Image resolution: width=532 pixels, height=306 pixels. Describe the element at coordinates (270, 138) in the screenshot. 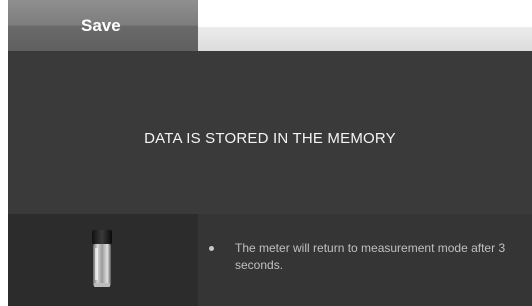

I see `status-message: DATA IS STORED IN THE MEMORY` at that location.